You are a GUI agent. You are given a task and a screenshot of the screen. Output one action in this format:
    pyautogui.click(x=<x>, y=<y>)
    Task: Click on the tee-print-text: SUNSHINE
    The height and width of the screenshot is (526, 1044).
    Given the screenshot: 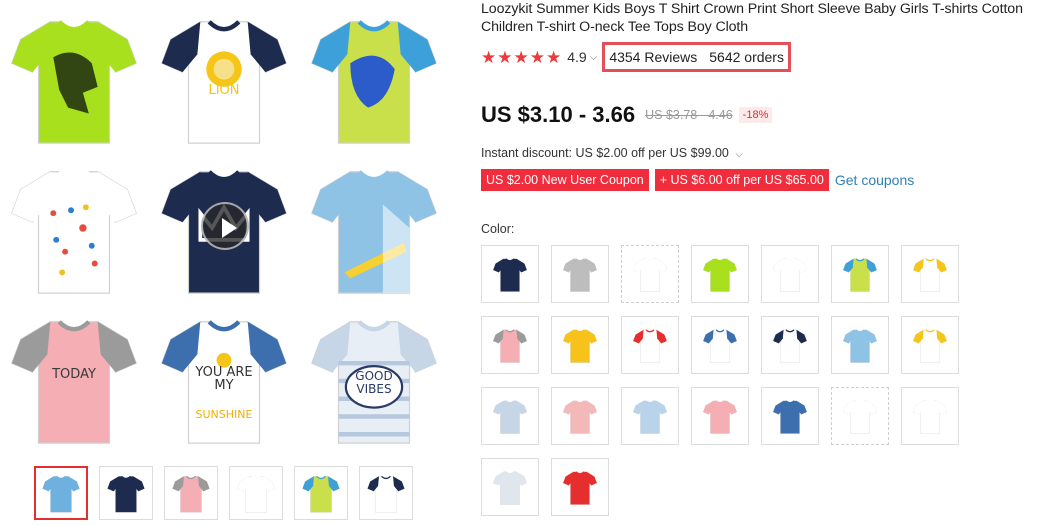 What is the action you would take?
    pyautogui.click(x=224, y=414)
    